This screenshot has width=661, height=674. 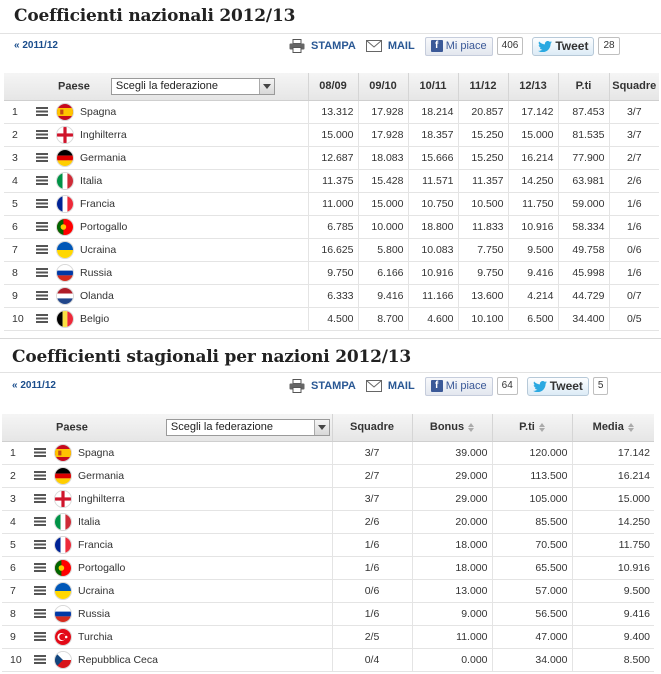 I want to click on sort-icon, so click(x=541, y=427).